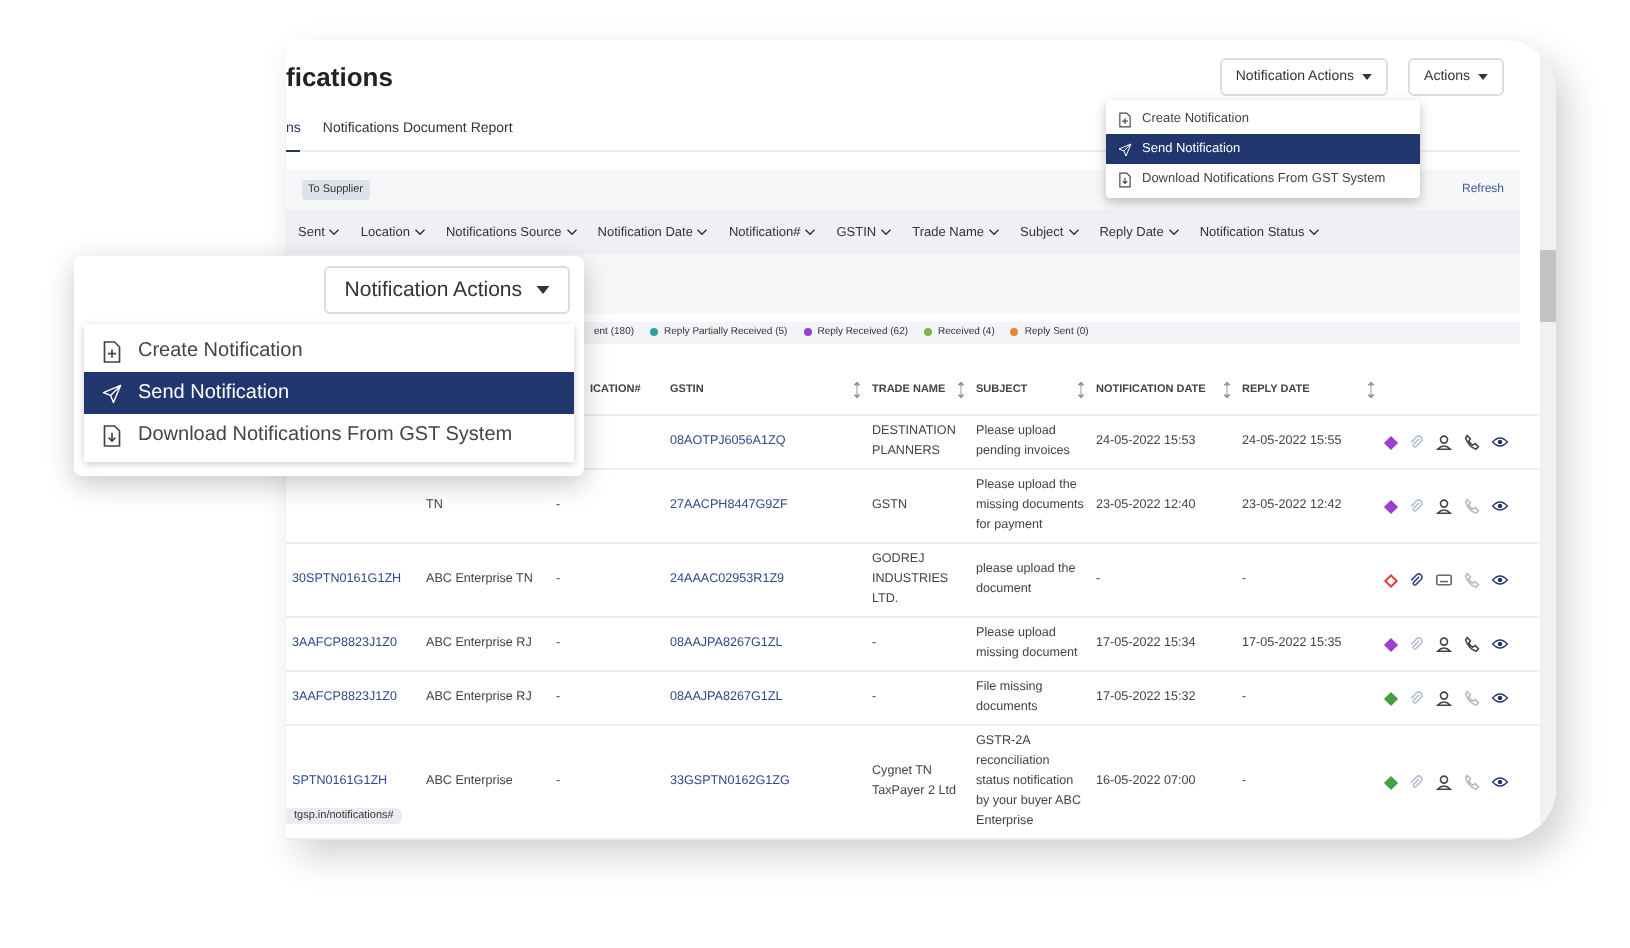 The height and width of the screenshot is (948, 1630). Describe the element at coordinates (340, 77) in the screenshot. I see `page-title: fications` at that location.